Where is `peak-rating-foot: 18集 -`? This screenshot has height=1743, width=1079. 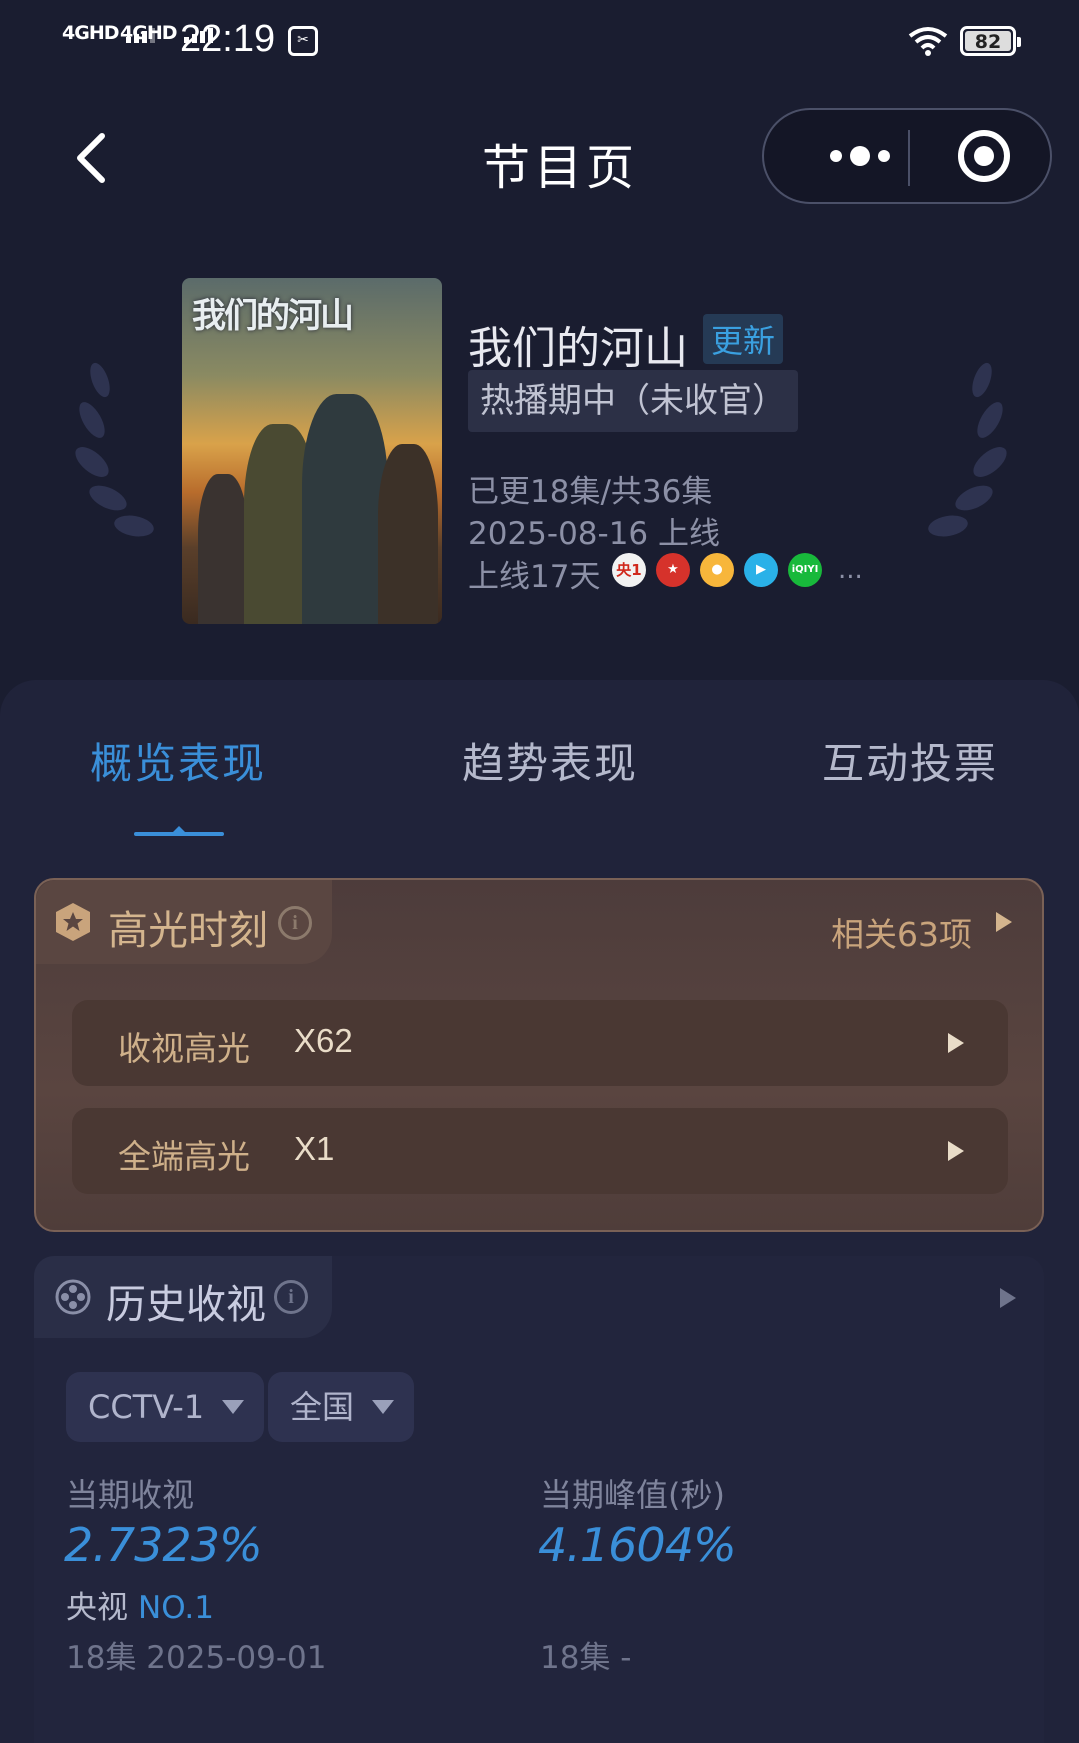
peak-rating-foot: 18集 - is located at coordinates (586, 1658).